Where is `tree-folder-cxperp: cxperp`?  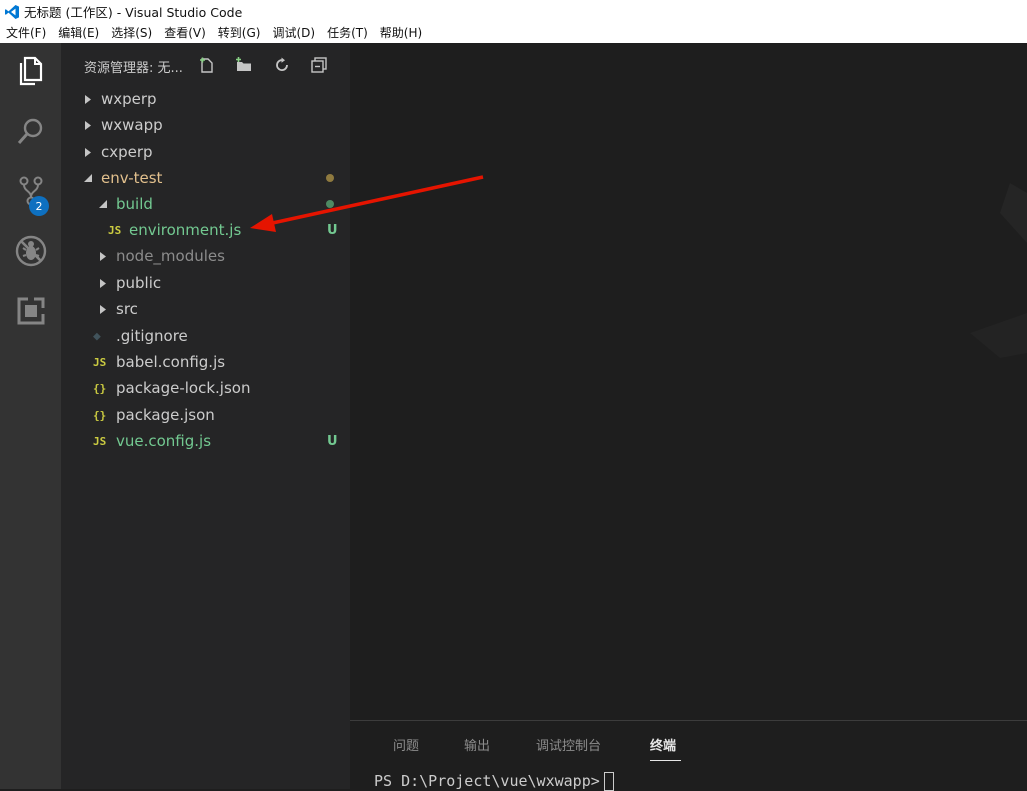 tree-folder-cxperp: cxperp is located at coordinates (205, 152).